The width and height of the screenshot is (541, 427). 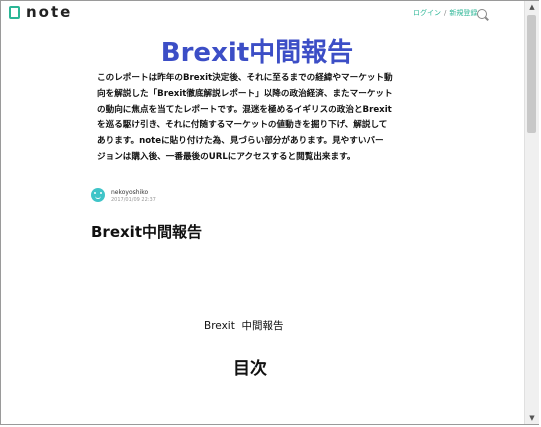 I want to click on hero-line: 向を解説した「Brexit徹底解説レポート」以降の政治経済、またマーケット, so click(x=245, y=93).